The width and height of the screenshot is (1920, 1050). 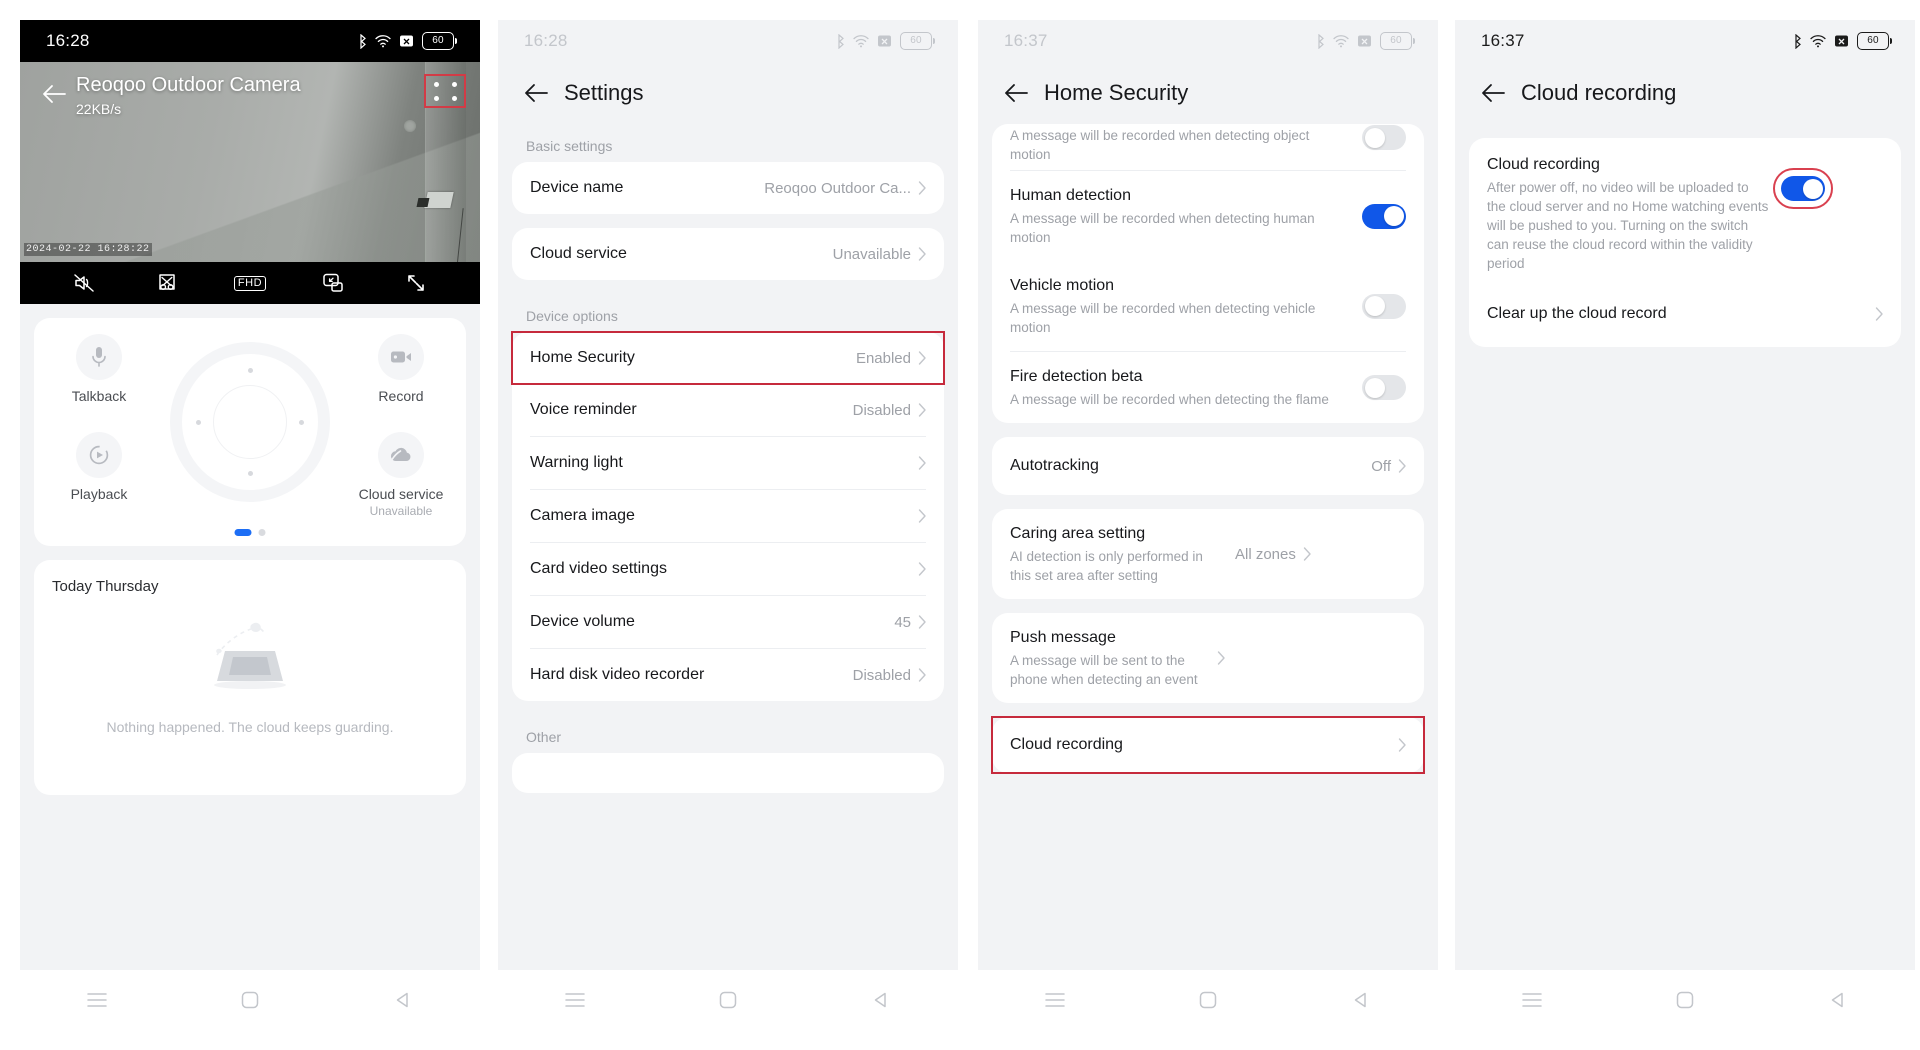 What do you see at coordinates (1384, 137) in the screenshot?
I see `object-motion-toggle` at bounding box center [1384, 137].